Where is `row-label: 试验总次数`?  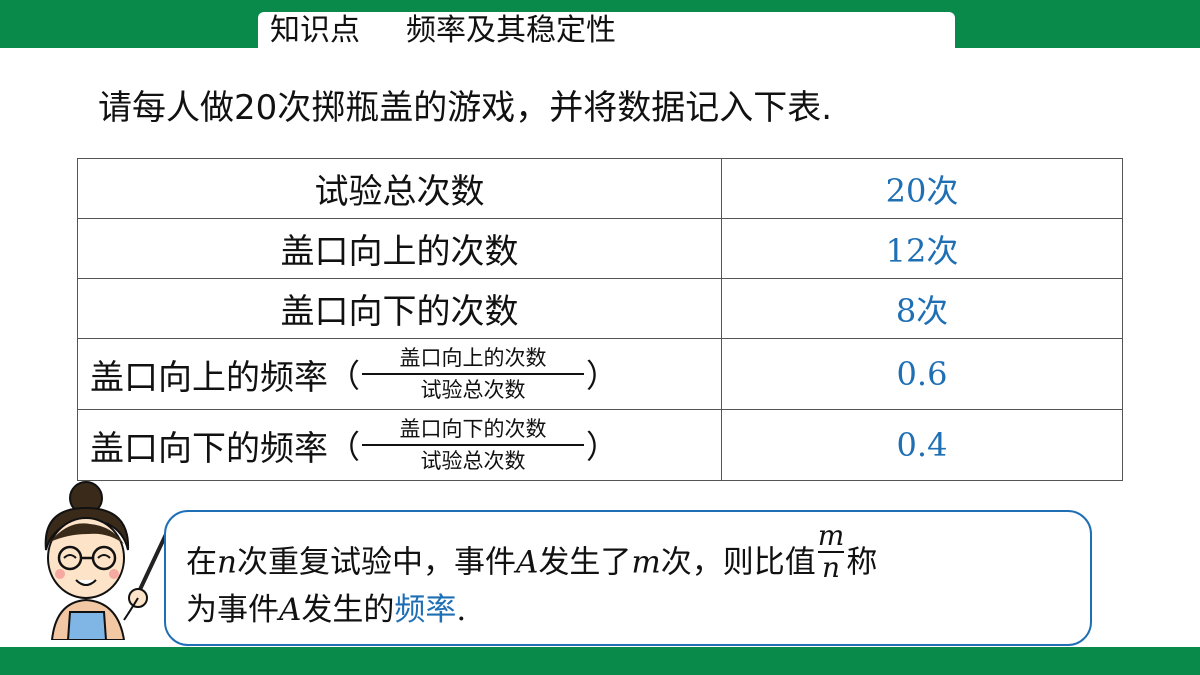 row-label: 试验总次数 is located at coordinates (399, 188).